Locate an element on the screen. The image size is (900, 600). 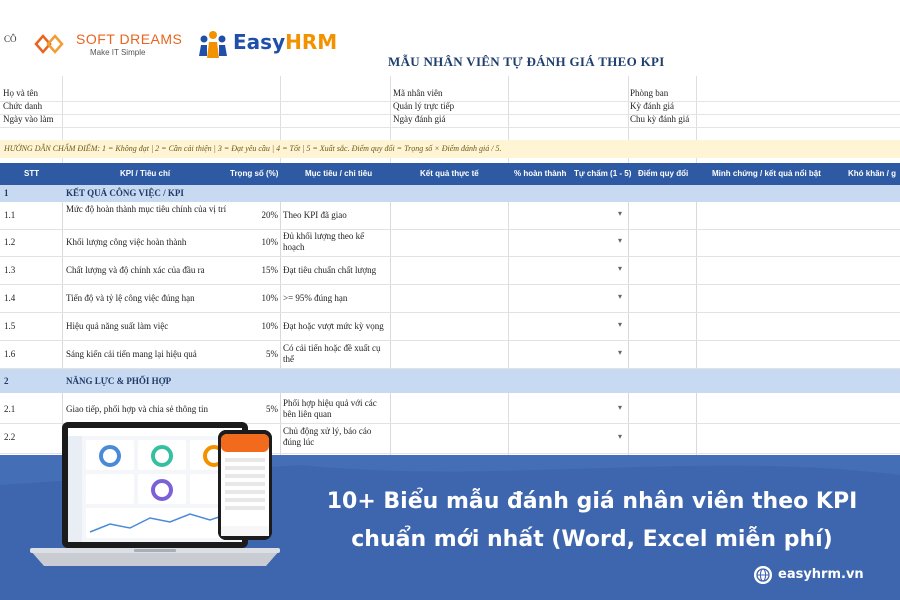
info-label: Ngày đánh giá is located at coordinates (419, 119).